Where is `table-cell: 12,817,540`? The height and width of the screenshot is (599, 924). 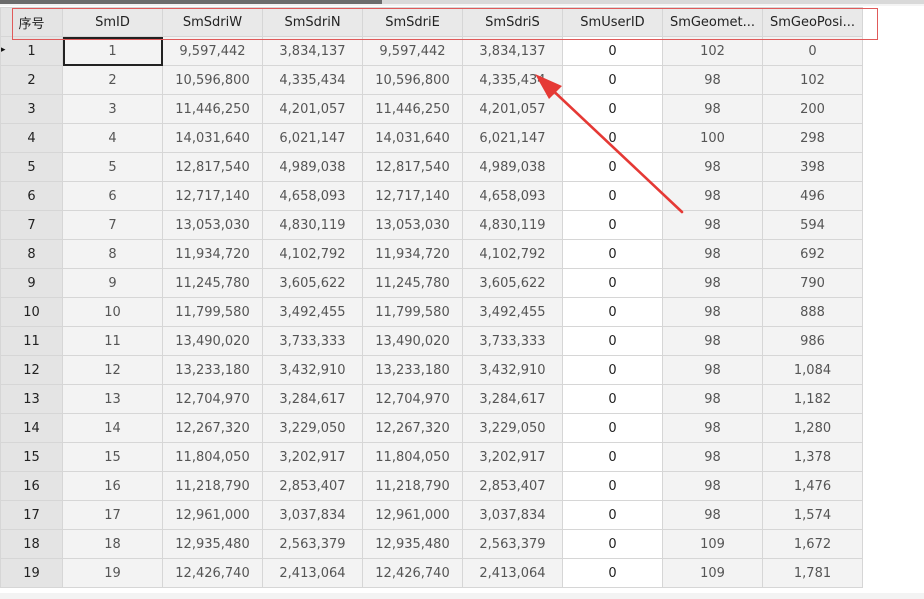 table-cell: 12,817,540 is located at coordinates (412, 167).